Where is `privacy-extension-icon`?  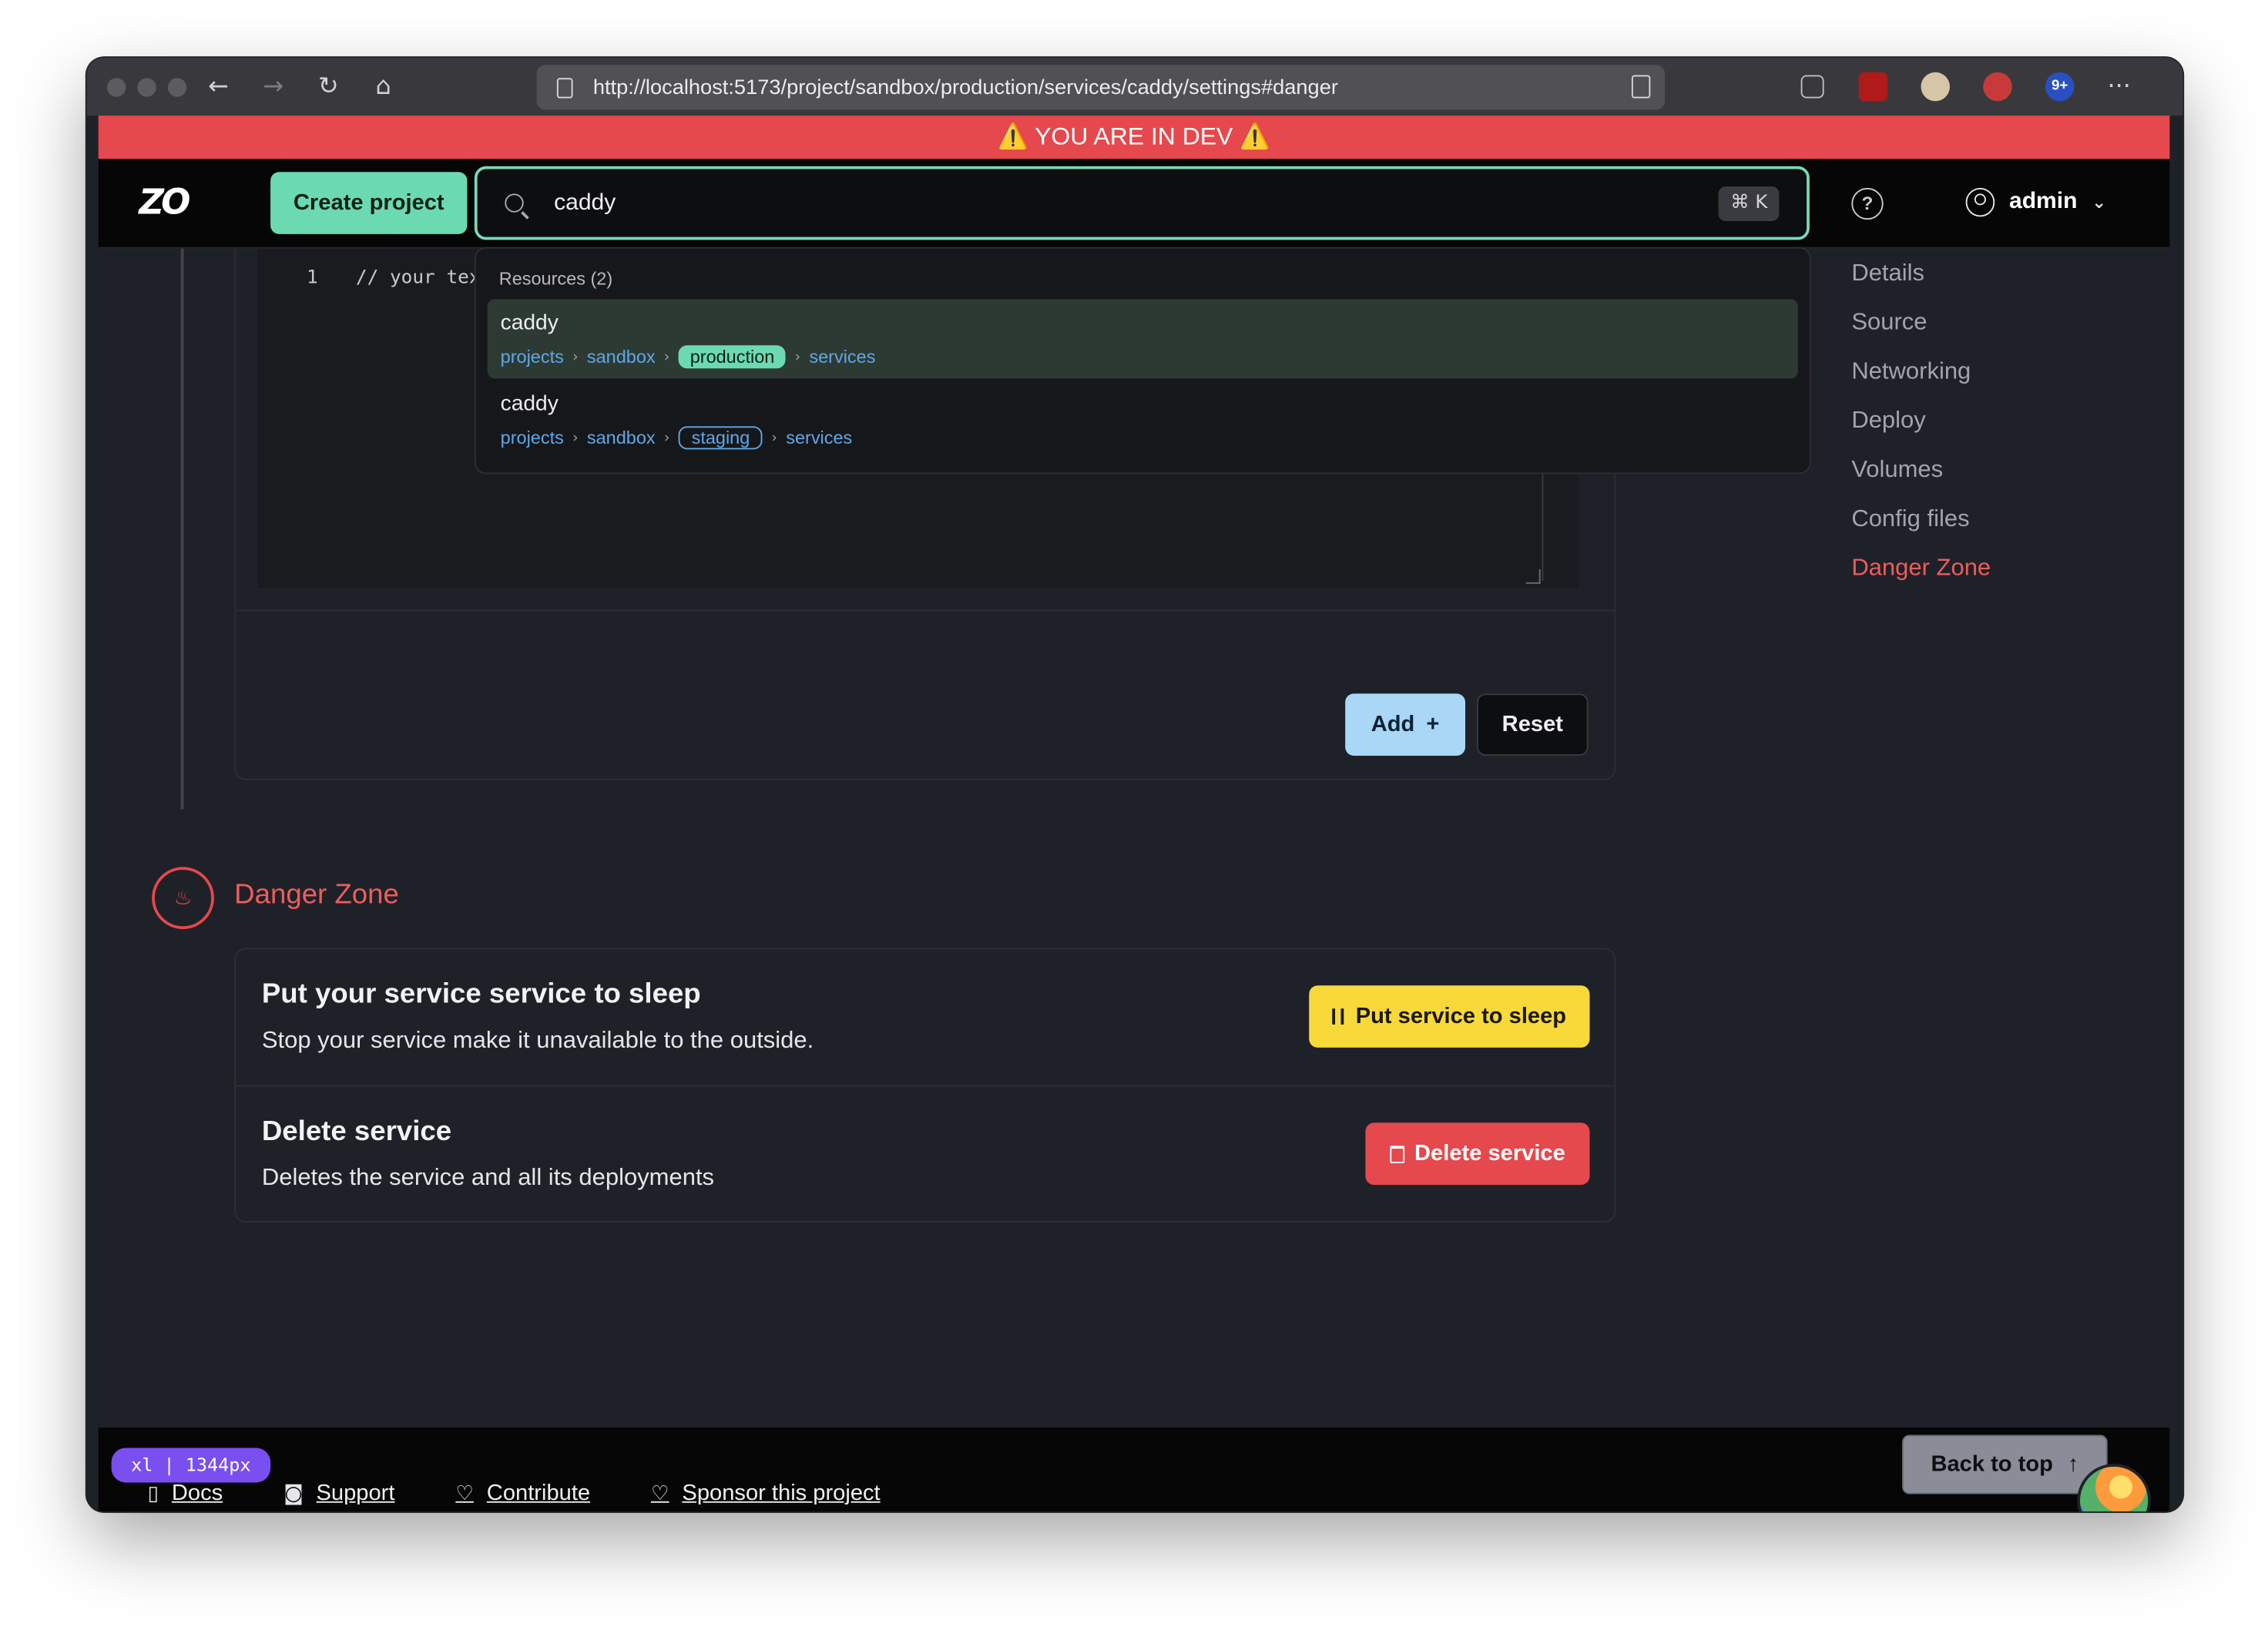
privacy-extension-icon is located at coordinates (1936, 87).